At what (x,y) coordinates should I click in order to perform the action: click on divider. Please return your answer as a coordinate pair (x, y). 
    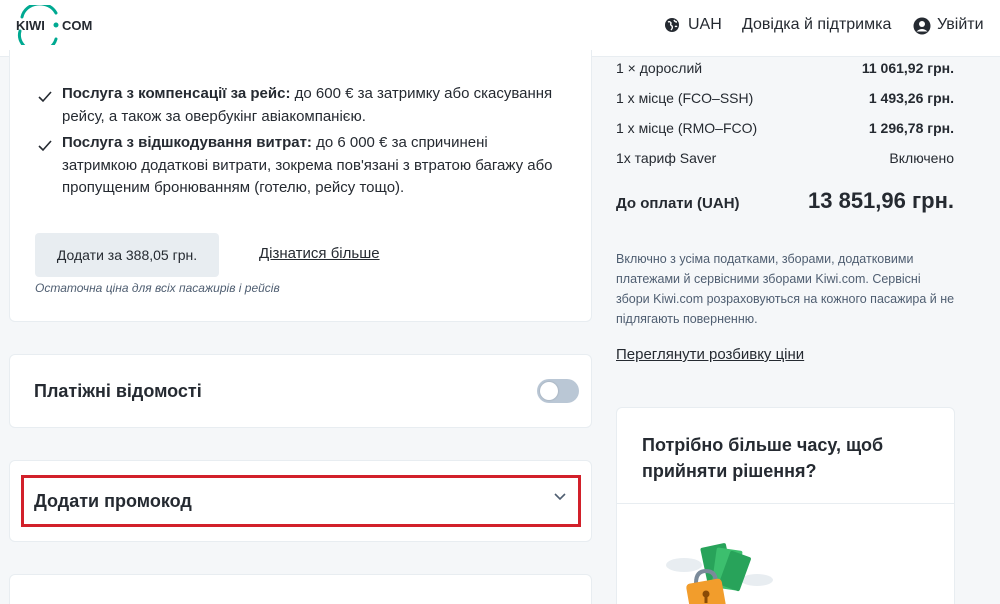
    Looking at the image, I should click on (785, 503).